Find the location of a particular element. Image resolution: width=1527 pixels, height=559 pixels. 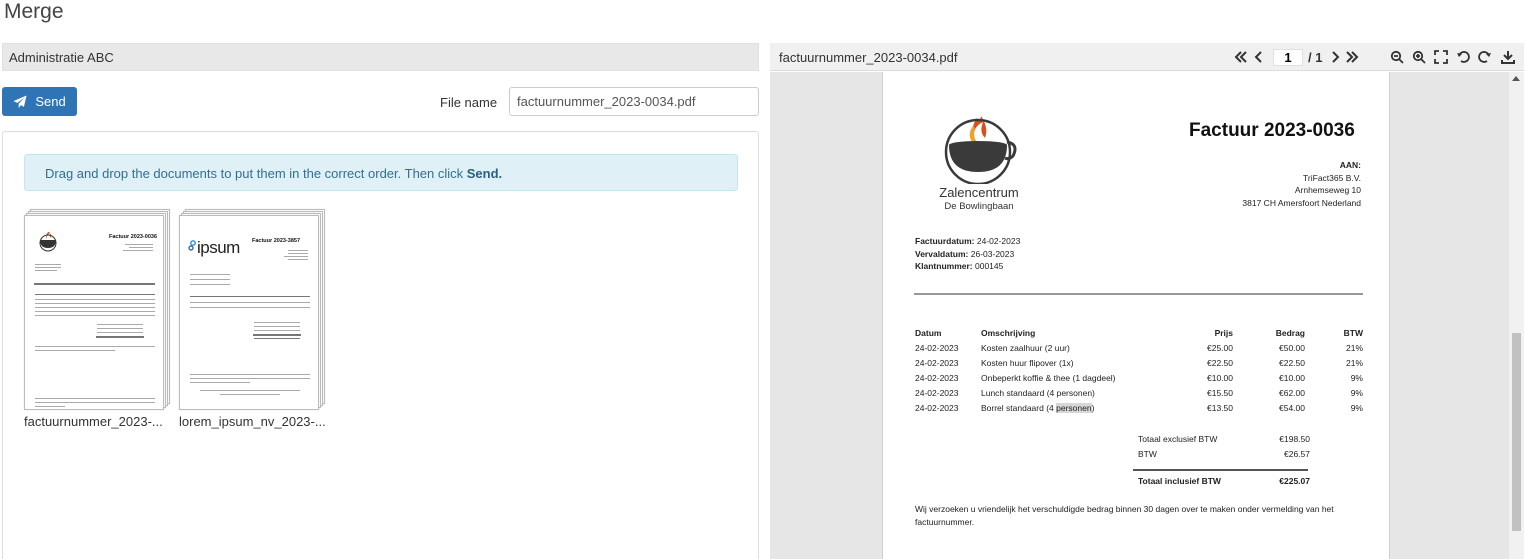

column-header: BTW is located at coordinates (1353, 333).